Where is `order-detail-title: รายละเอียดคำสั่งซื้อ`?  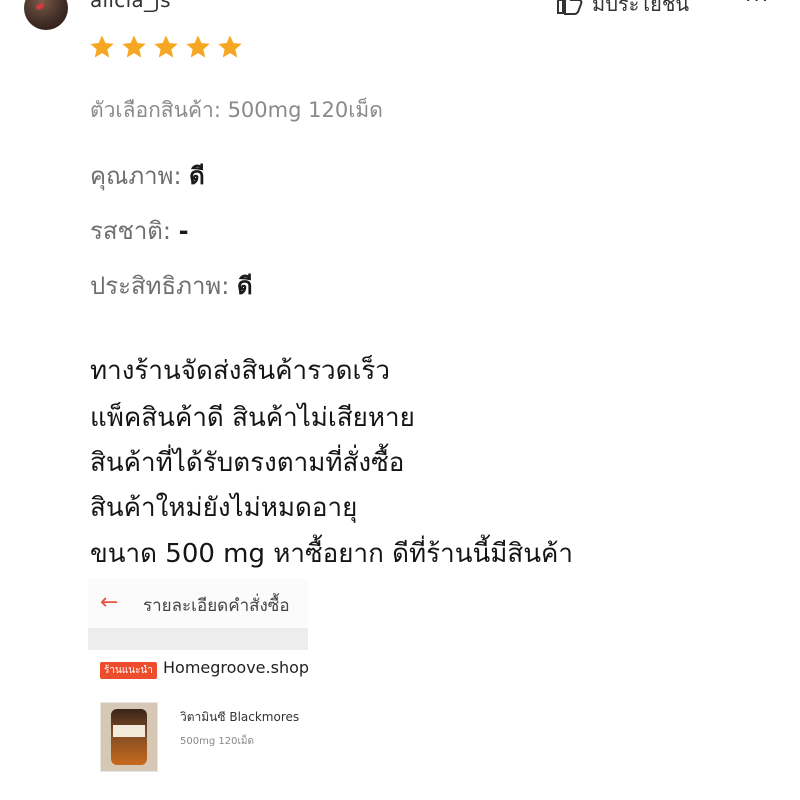
order-detail-title: รายละเอียดคำสั่งซื้อ is located at coordinates (216, 606).